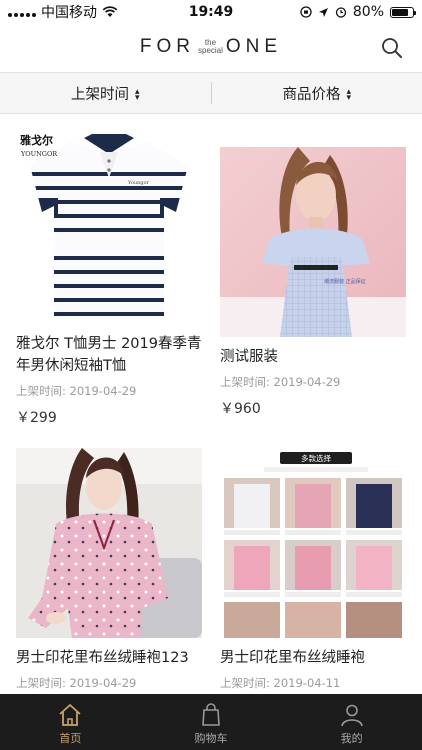 This screenshot has width=422, height=750. Describe the element at coordinates (313, 242) in the screenshot. I see `product-image: 潮流服装 正品保证` at that location.